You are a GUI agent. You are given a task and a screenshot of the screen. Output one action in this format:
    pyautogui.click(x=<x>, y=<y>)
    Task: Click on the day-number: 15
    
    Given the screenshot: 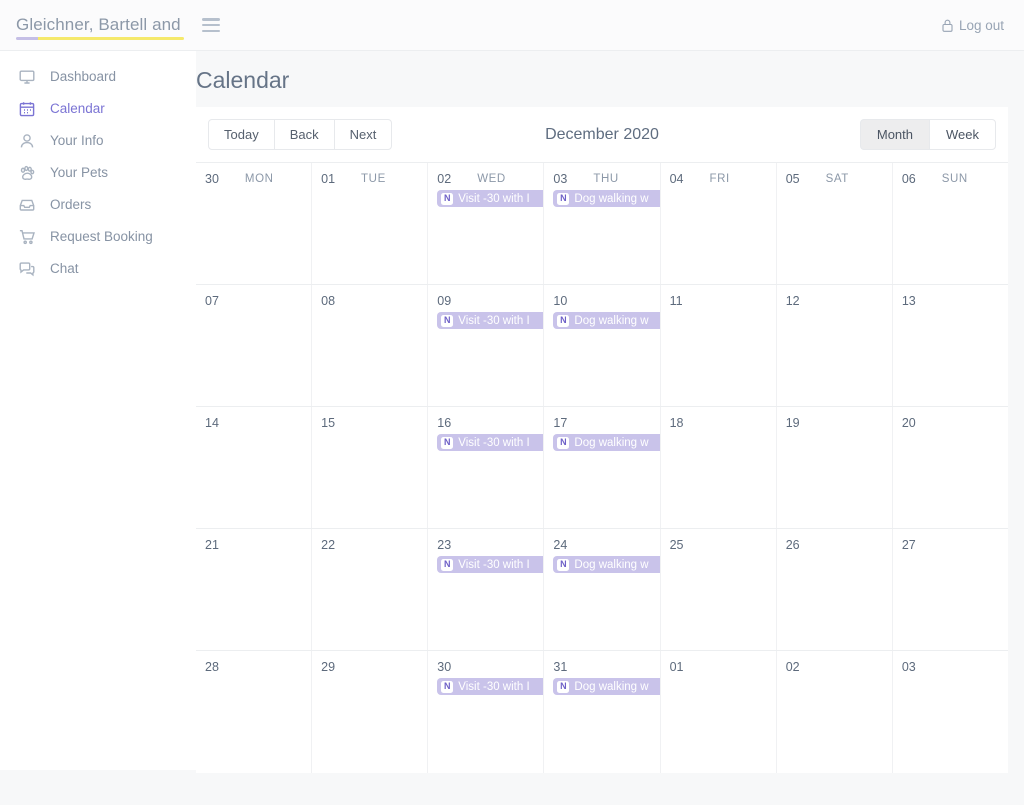 What is the action you would take?
    pyautogui.click(x=328, y=423)
    